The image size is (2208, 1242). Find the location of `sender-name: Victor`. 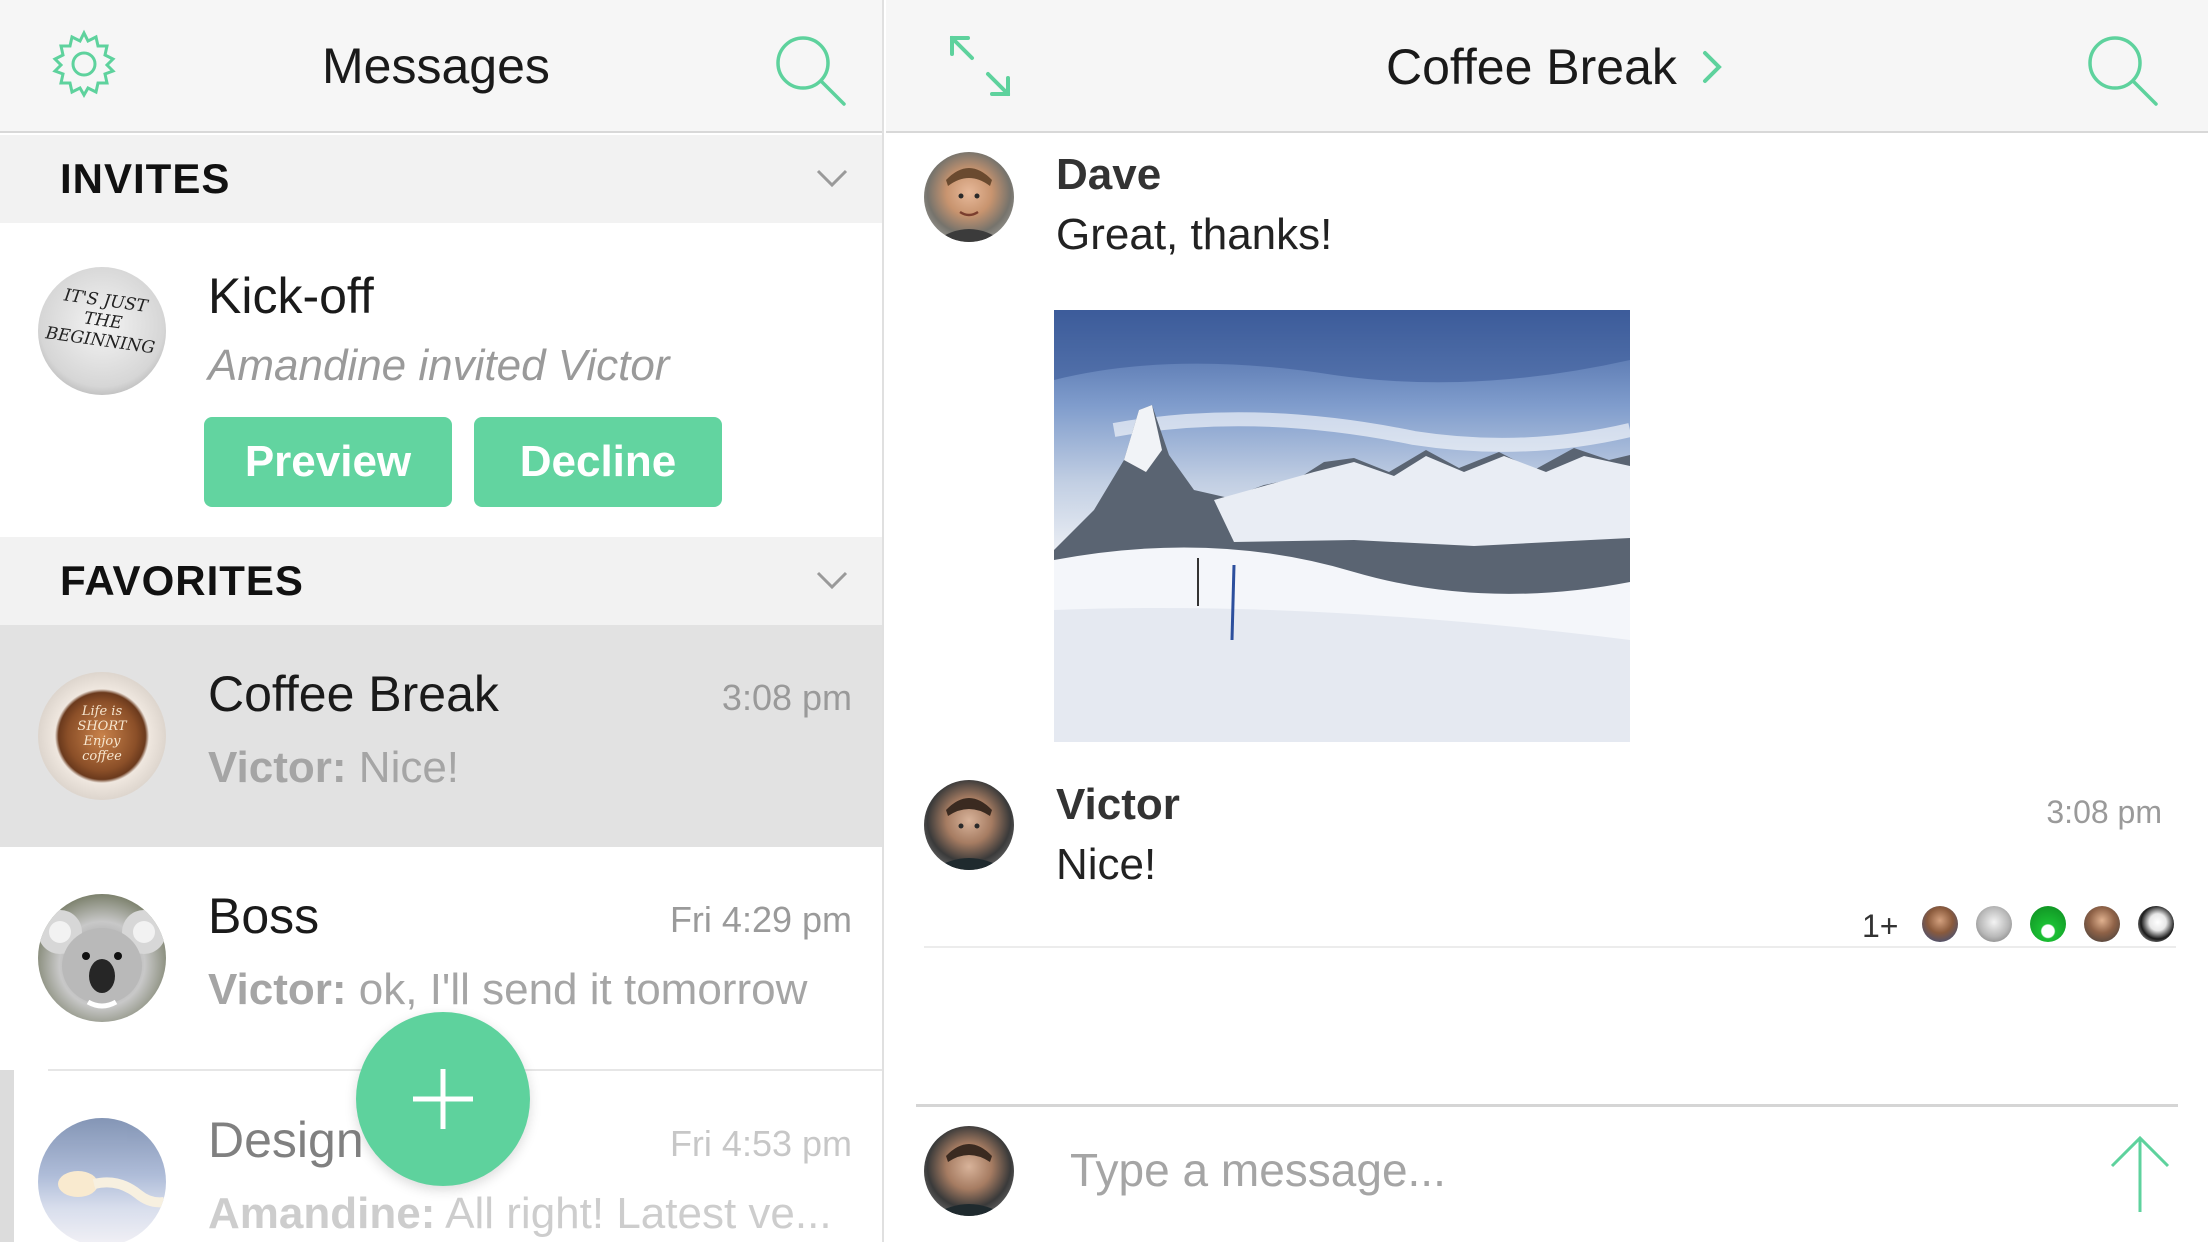

sender-name: Victor is located at coordinates (1118, 805).